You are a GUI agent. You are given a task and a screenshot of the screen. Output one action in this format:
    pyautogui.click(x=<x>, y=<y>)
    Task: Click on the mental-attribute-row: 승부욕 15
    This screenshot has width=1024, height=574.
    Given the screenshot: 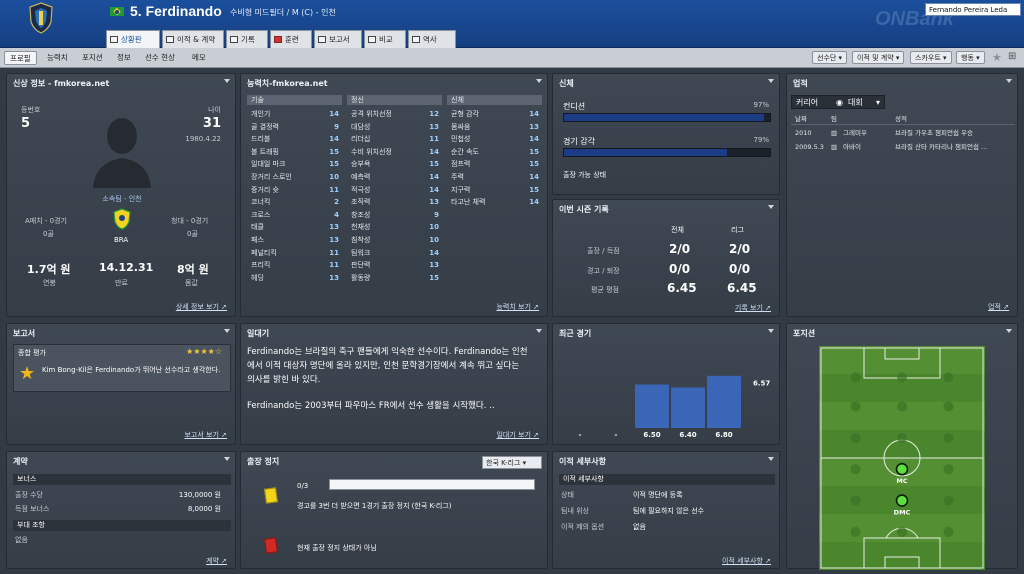 What is the action you would take?
    pyautogui.click(x=395, y=164)
    